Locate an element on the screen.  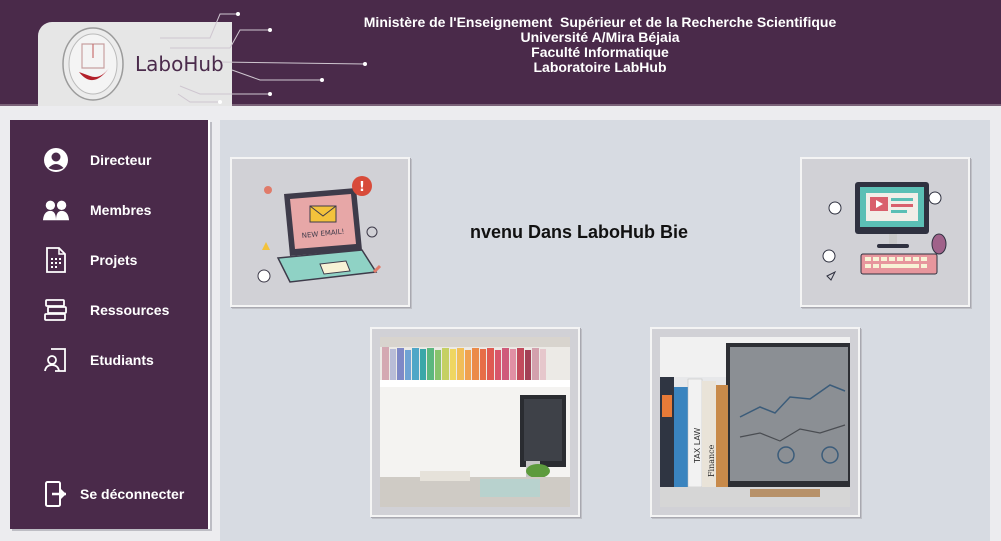
sidebar-item-label: Projets is located at coordinates (114, 260).